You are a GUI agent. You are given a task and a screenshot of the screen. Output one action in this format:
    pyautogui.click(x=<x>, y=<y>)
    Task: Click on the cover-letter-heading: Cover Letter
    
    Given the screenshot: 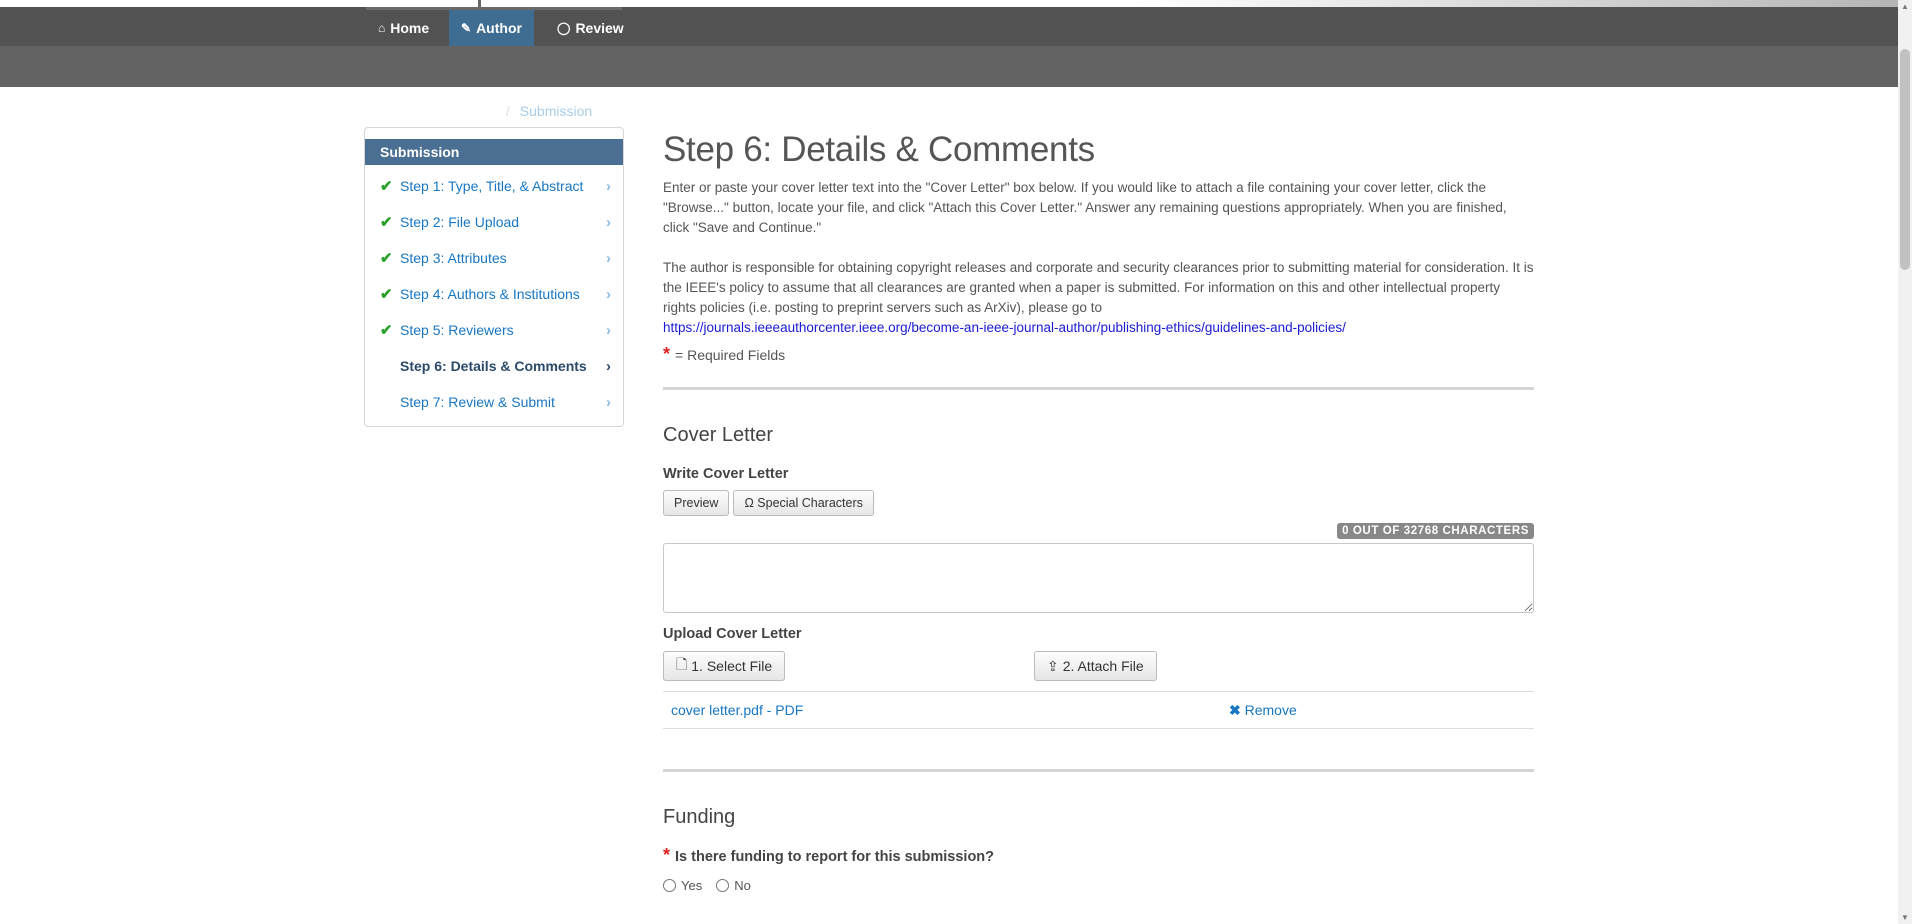 What is the action you would take?
    pyautogui.click(x=718, y=435)
    